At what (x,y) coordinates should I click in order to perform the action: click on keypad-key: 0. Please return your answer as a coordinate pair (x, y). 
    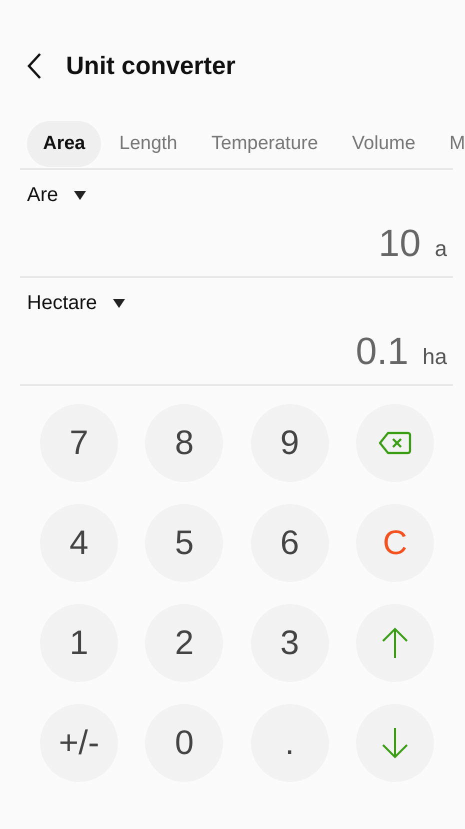
    Looking at the image, I should click on (184, 743).